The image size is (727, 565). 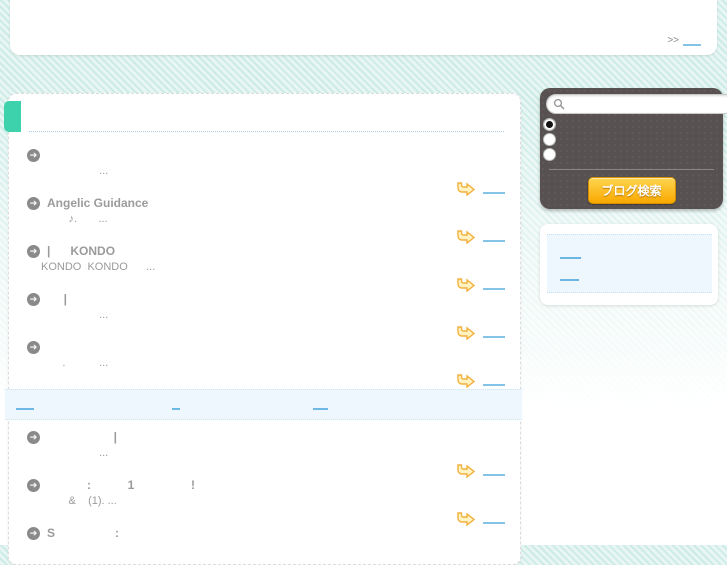 What do you see at coordinates (12, 116) in the screenshot?
I see `panel-tab-marker` at bounding box center [12, 116].